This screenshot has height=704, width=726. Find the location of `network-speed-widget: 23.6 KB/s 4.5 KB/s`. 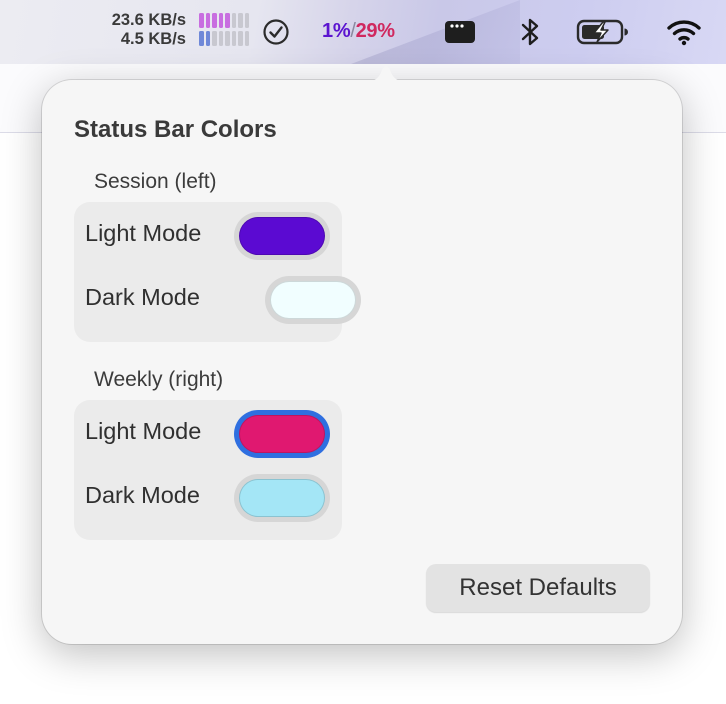

network-speed-widget: 23.6 KB/s 4.5 KB/s is located at coordinates (139, 30).